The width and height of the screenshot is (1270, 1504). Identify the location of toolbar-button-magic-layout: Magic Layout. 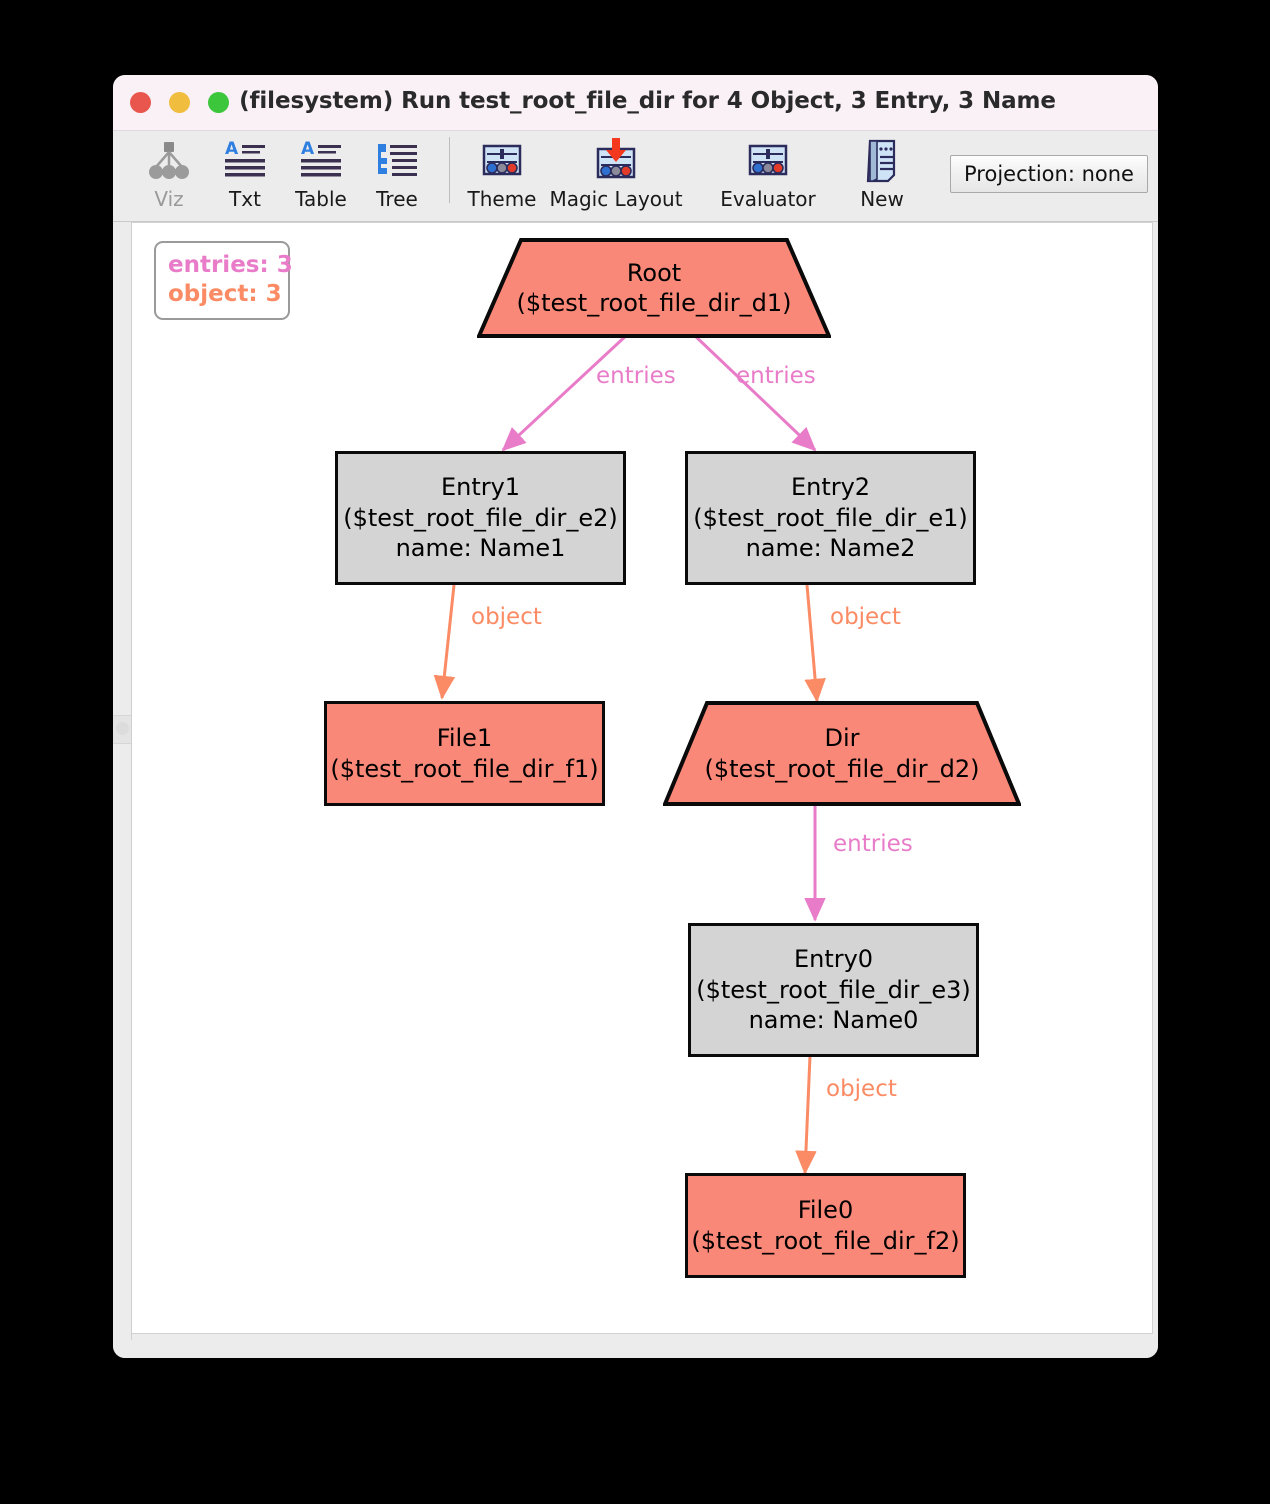
(616, 171).